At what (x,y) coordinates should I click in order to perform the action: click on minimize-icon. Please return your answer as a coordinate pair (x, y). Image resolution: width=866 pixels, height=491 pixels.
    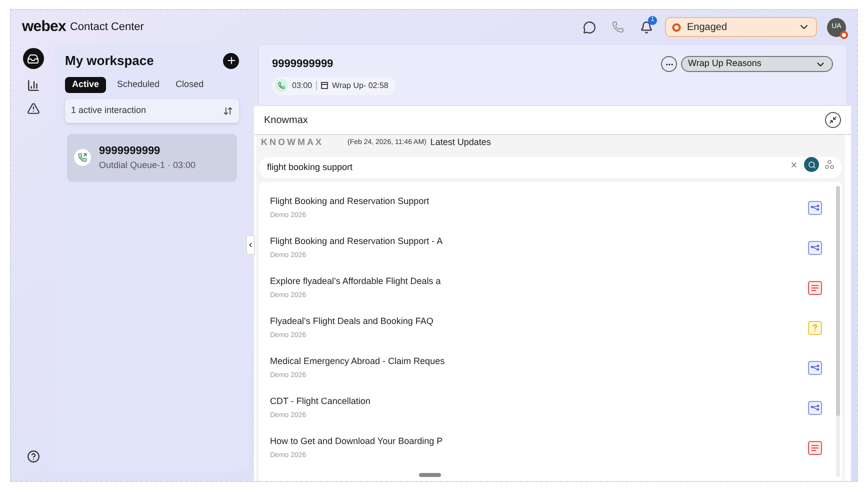
    Looking at the image, I should click on (833, 120).